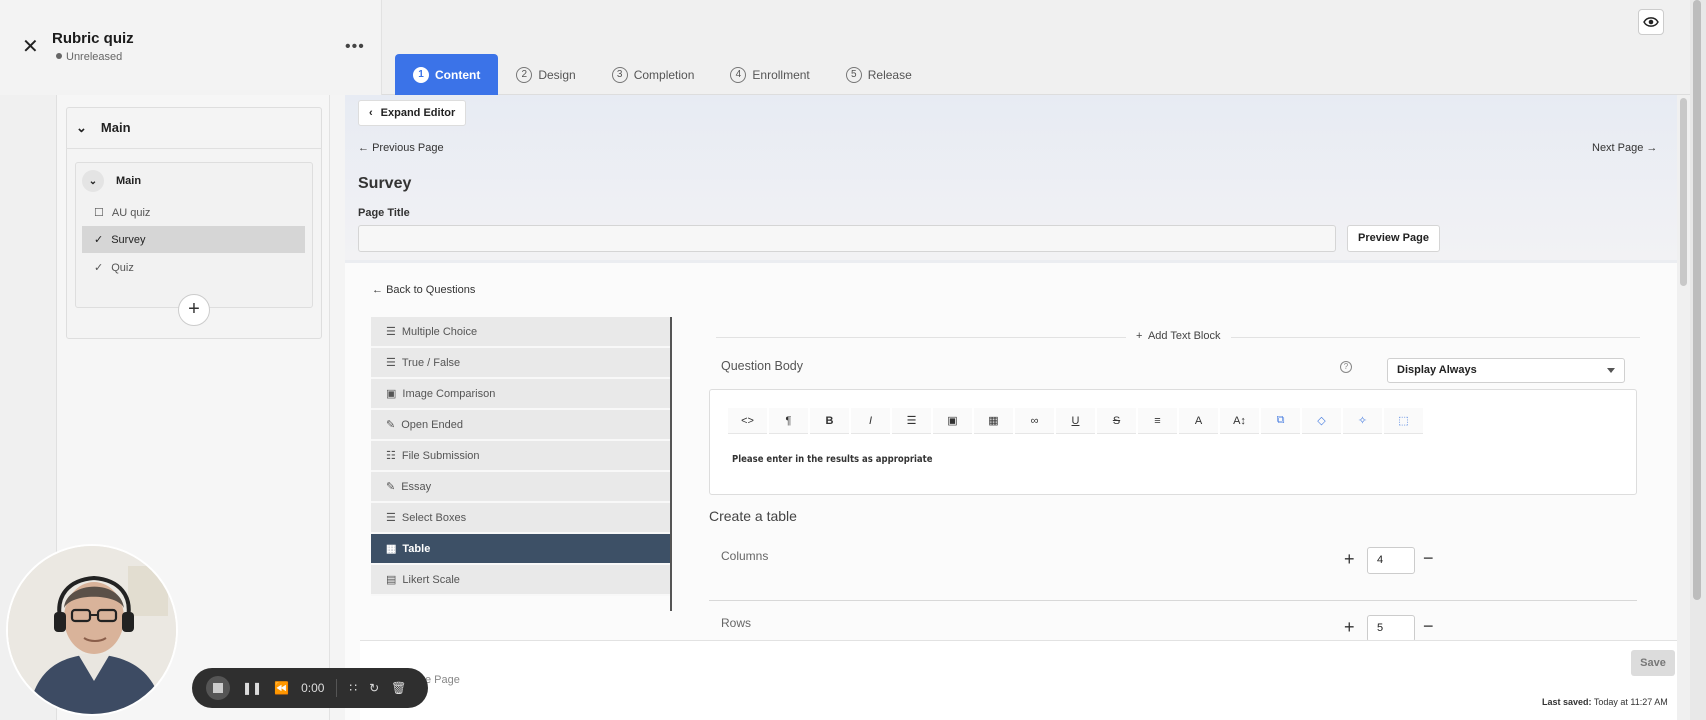 This screenshot has height=720, width=1706. I want to click on copy-icon: ⧉, so click(1280, 421).